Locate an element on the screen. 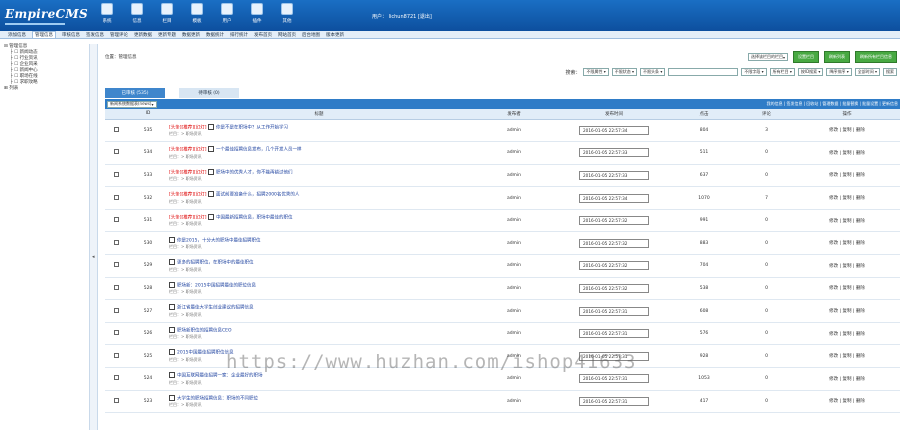  filter-select: 降序排序 ▾ is located at coordinates (839, 72).